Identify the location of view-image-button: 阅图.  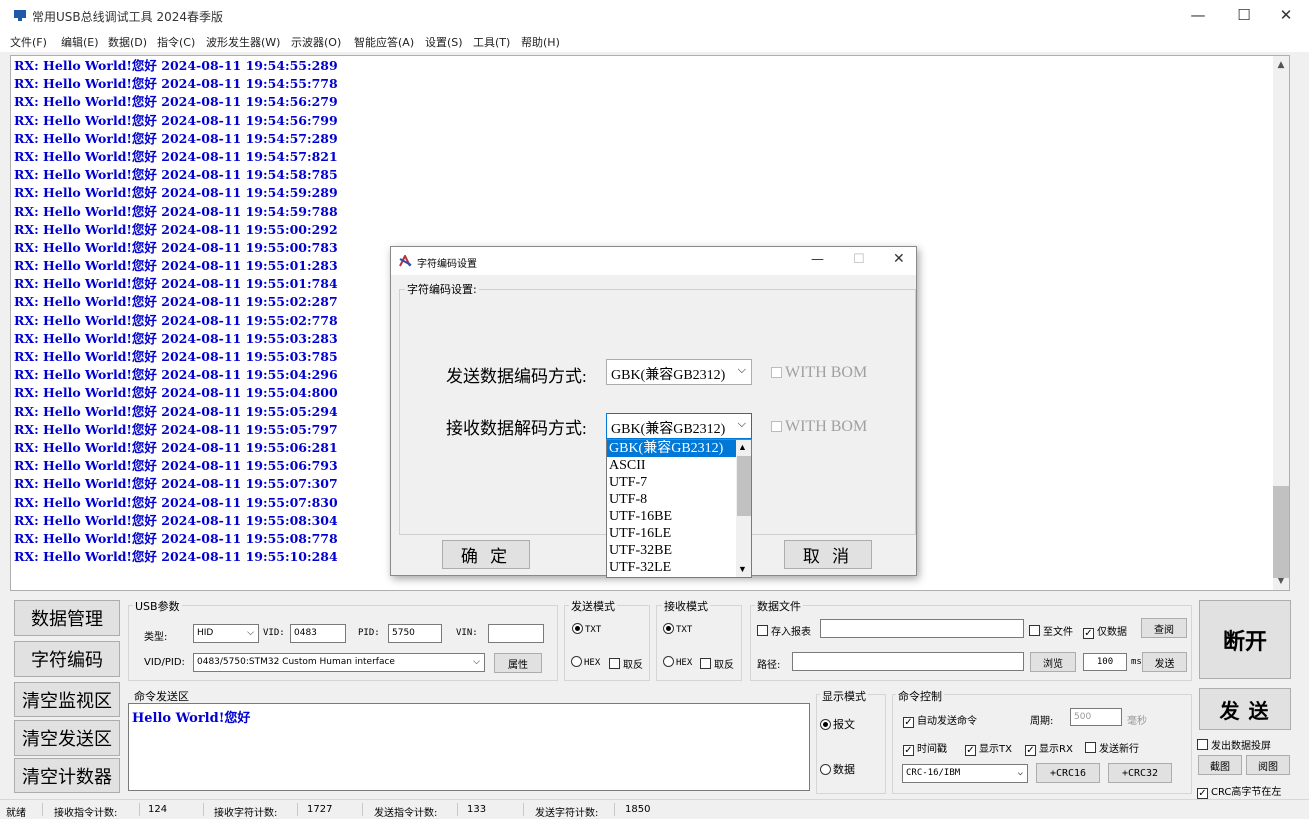
(1268, 765).